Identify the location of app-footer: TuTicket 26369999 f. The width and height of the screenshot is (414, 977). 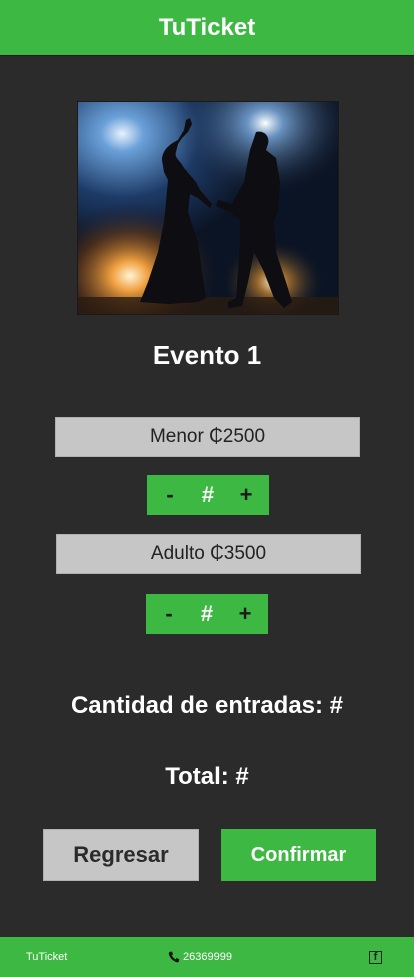
(207, 957).